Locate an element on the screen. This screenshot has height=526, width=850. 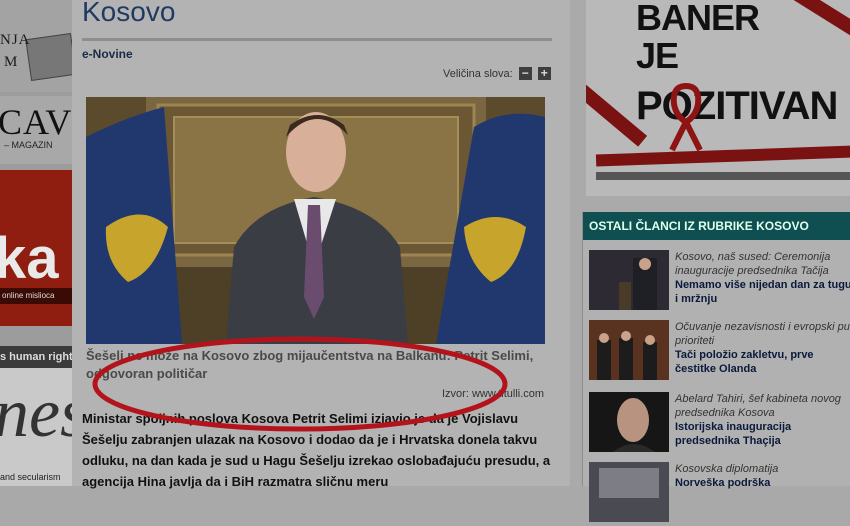
newspaper-icon is located at coordinates (48, 57).